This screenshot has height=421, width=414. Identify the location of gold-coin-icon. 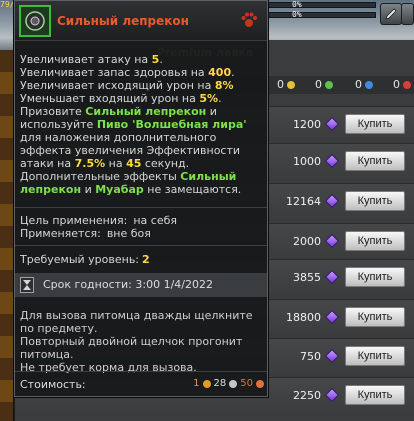
(206, 383).